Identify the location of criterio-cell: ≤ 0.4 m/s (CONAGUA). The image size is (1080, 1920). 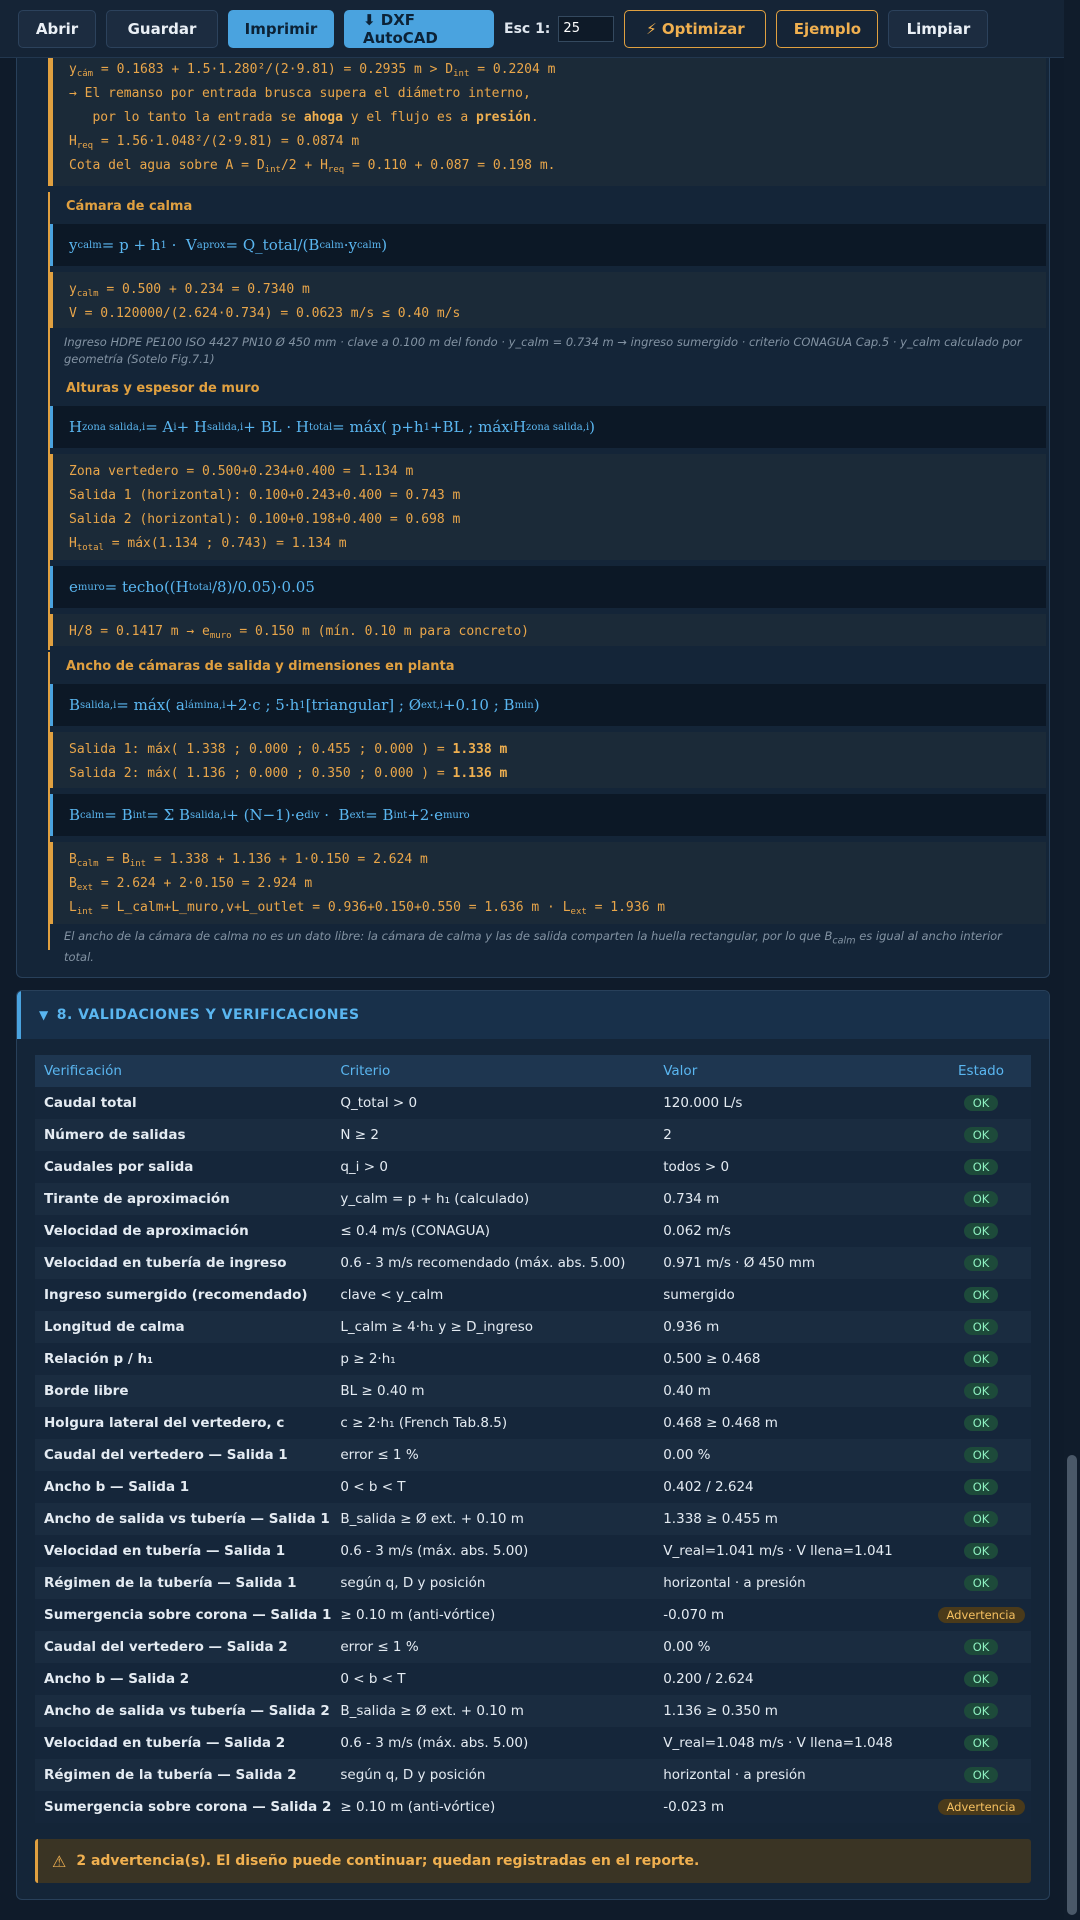
(493, 1231).